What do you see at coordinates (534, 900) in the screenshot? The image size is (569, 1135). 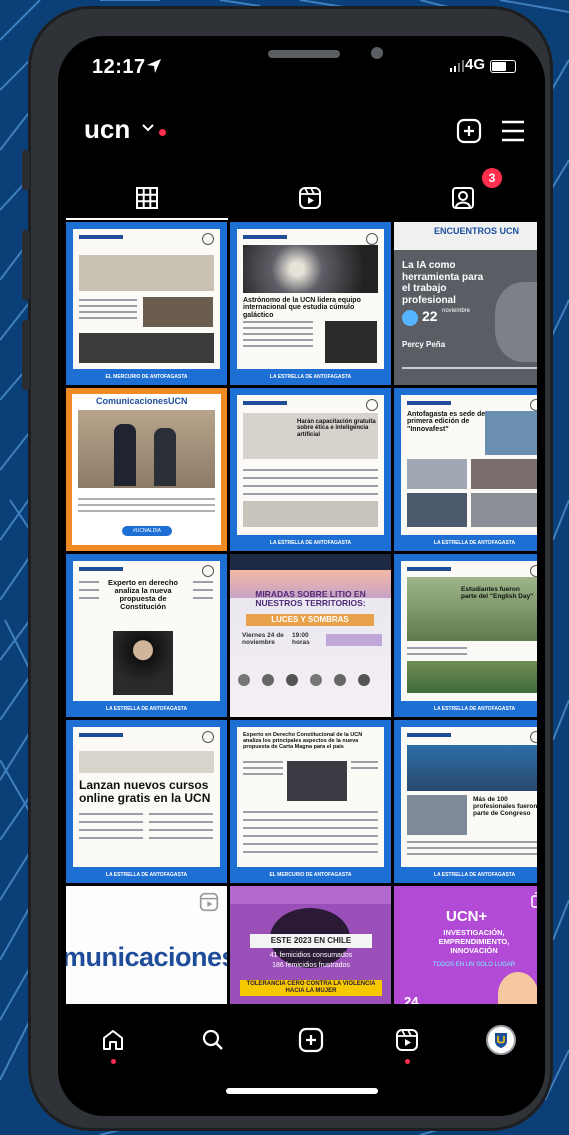 I see `carousel-indicator-icon` at bounding box center [534, 900].